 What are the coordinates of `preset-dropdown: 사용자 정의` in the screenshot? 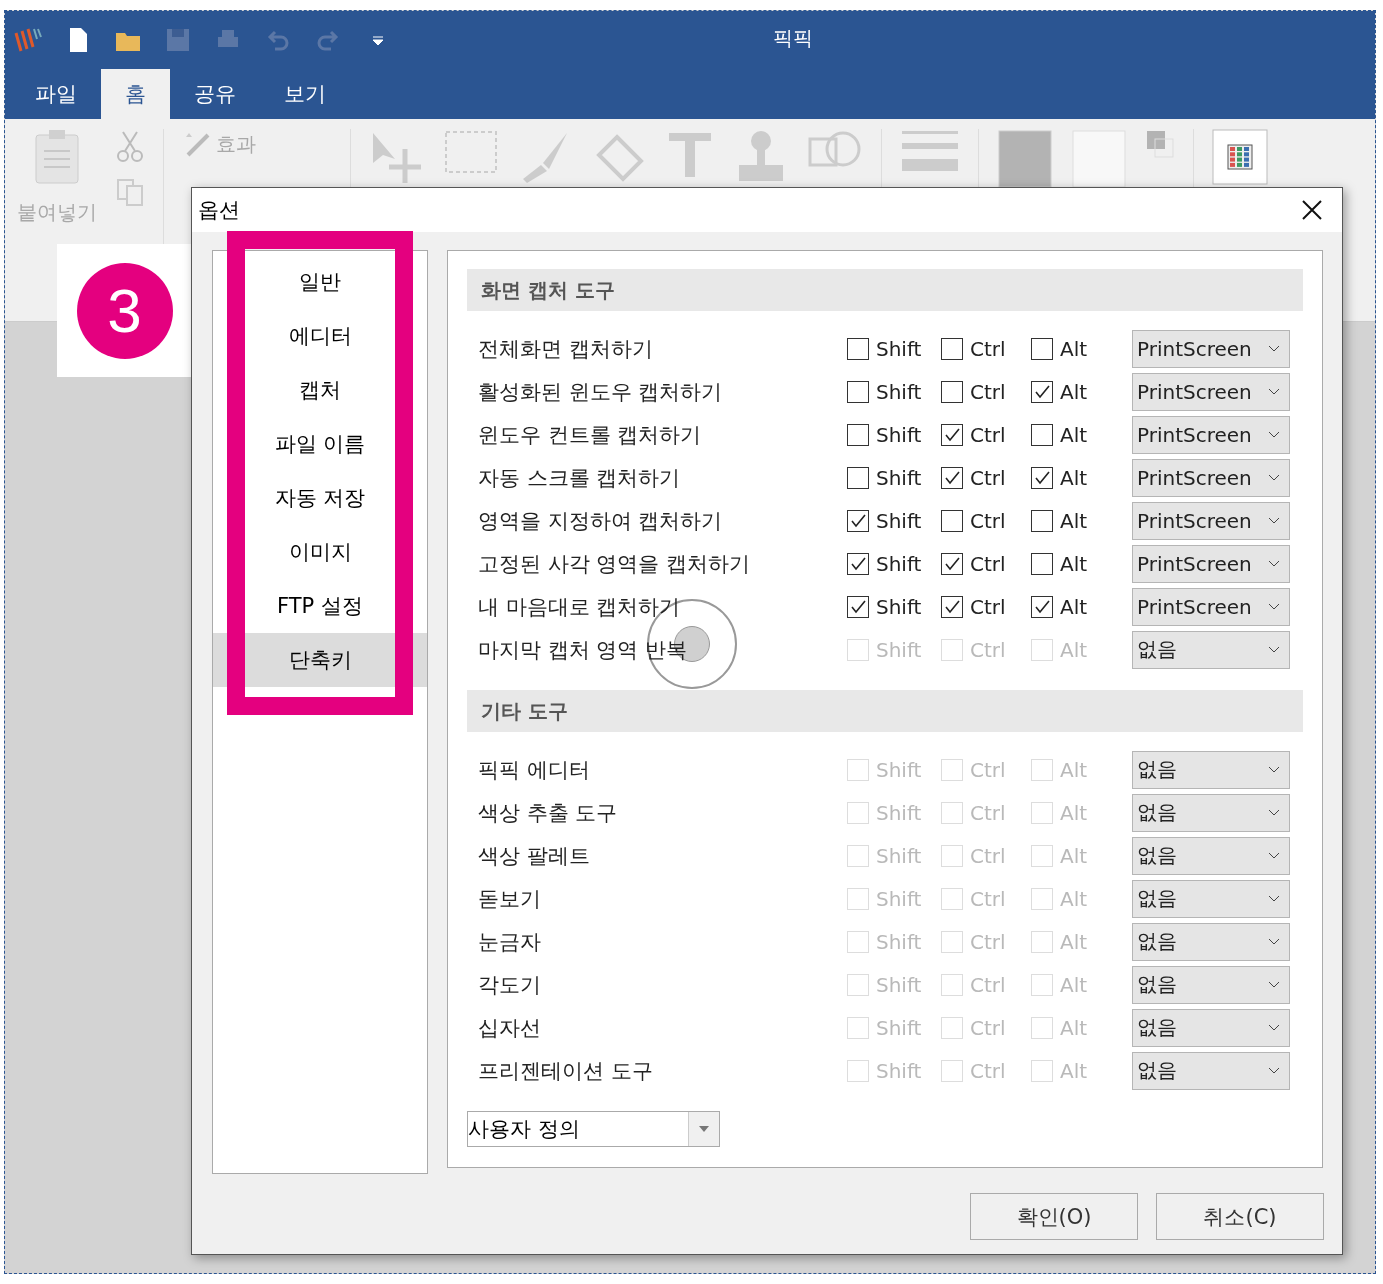 It's located at (593, 1129).